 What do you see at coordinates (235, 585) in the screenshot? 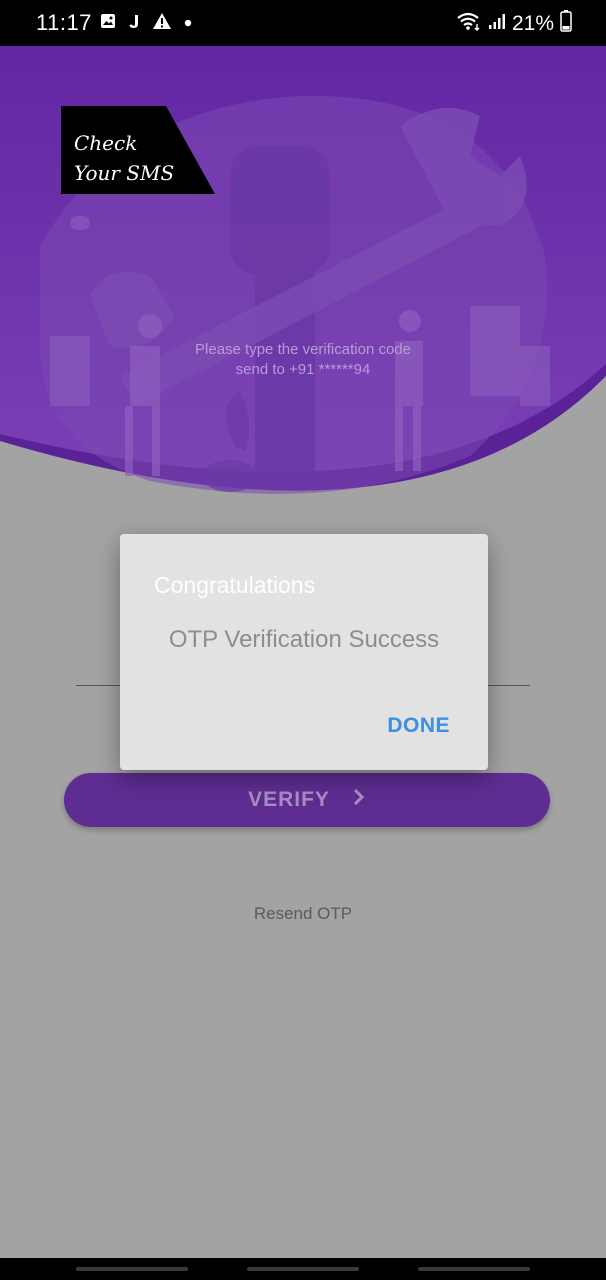
I see `dialog-title: Congratulations` at bounding box center [235, 585].